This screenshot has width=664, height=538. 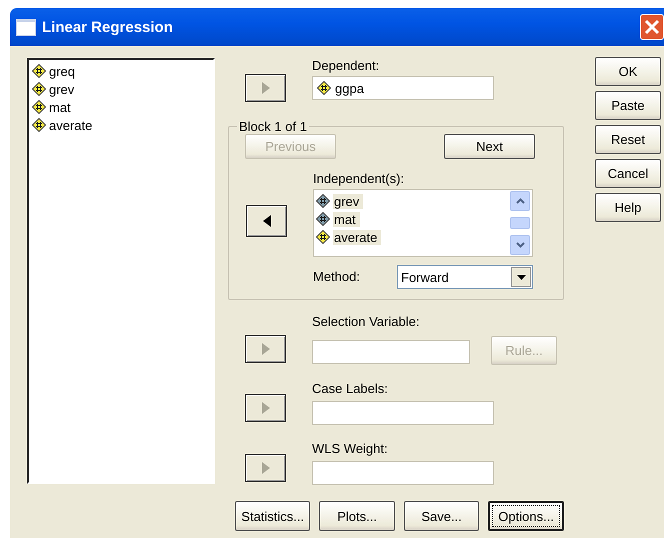 What do you see at coordinates (108, 27) in the screenshot?
I see `window-title: Linear Regression` at bounding box center [108, 27].